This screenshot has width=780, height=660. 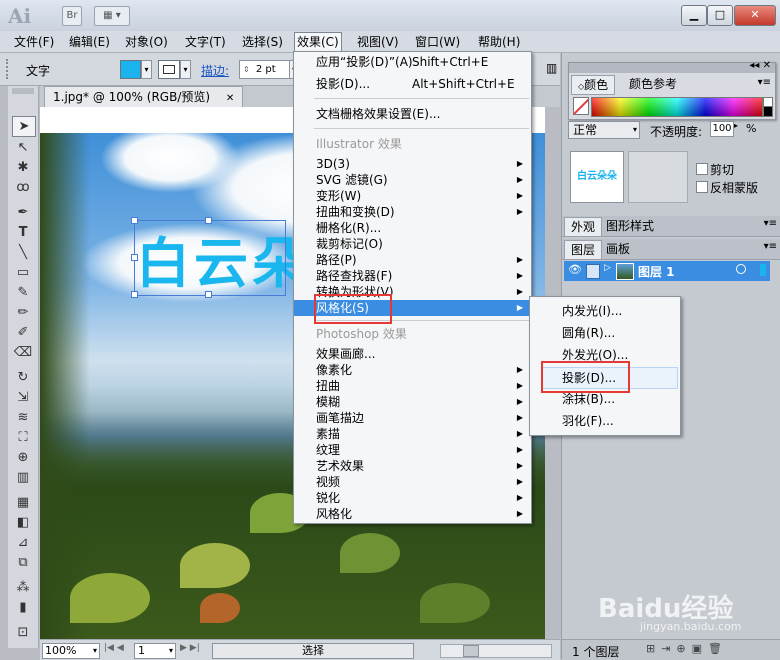 I want to click on effect-item-ps-stylize: 风格化 ▶, so click(x=412, y=514).